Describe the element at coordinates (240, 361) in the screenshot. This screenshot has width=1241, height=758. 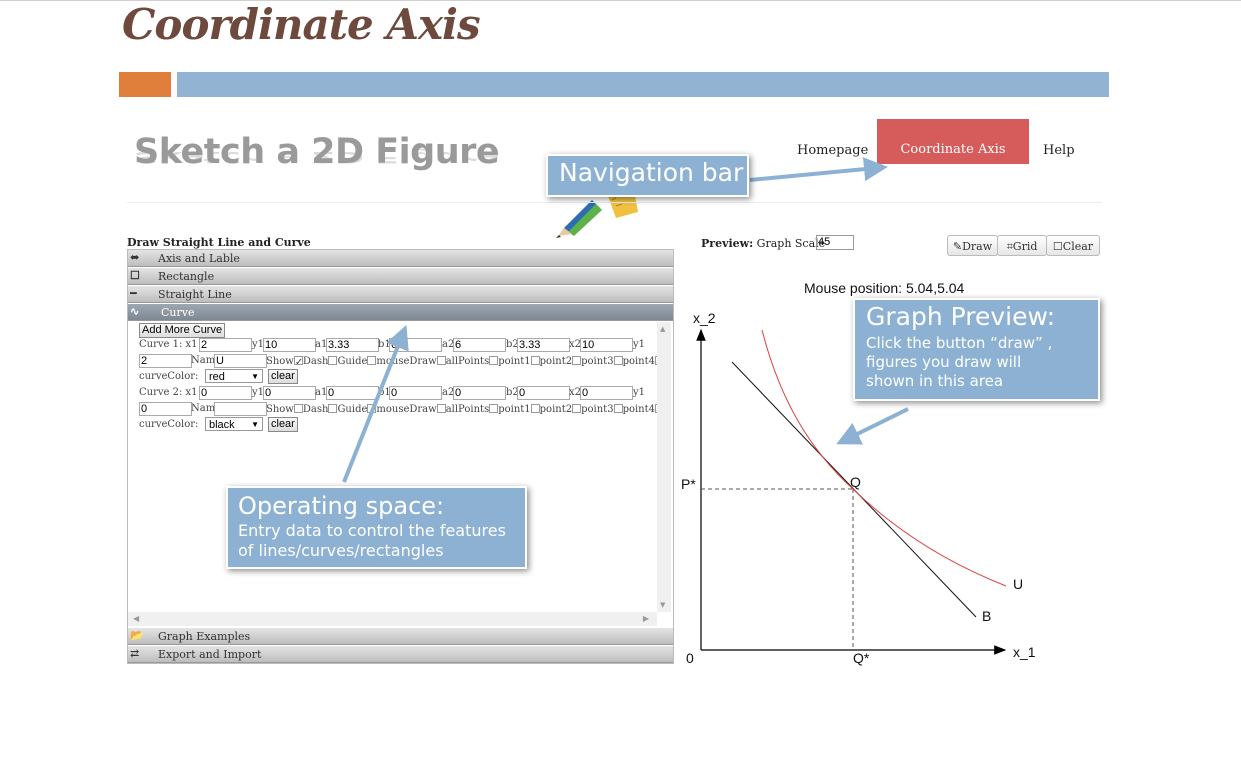
I see `curve-1-name-input: U` at that location.